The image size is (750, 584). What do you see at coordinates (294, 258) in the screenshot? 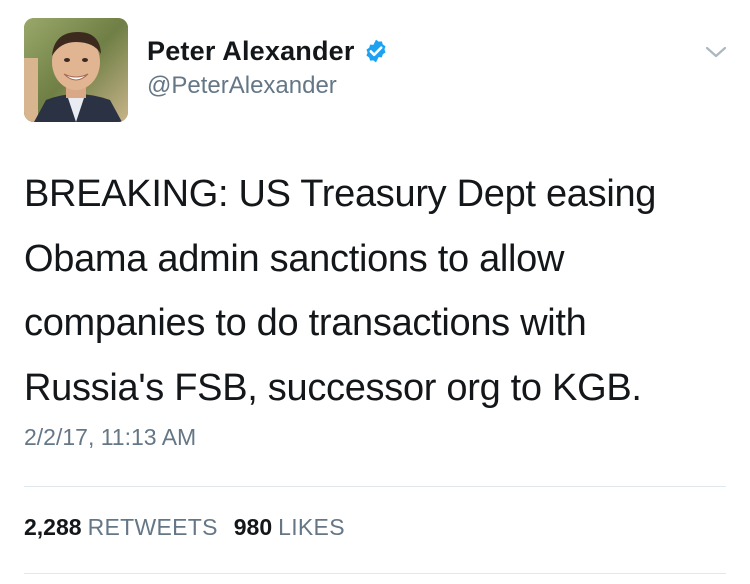
I see `tweet-text-line: Obama admin sanctions to allow` at bounding box center [294, 258].